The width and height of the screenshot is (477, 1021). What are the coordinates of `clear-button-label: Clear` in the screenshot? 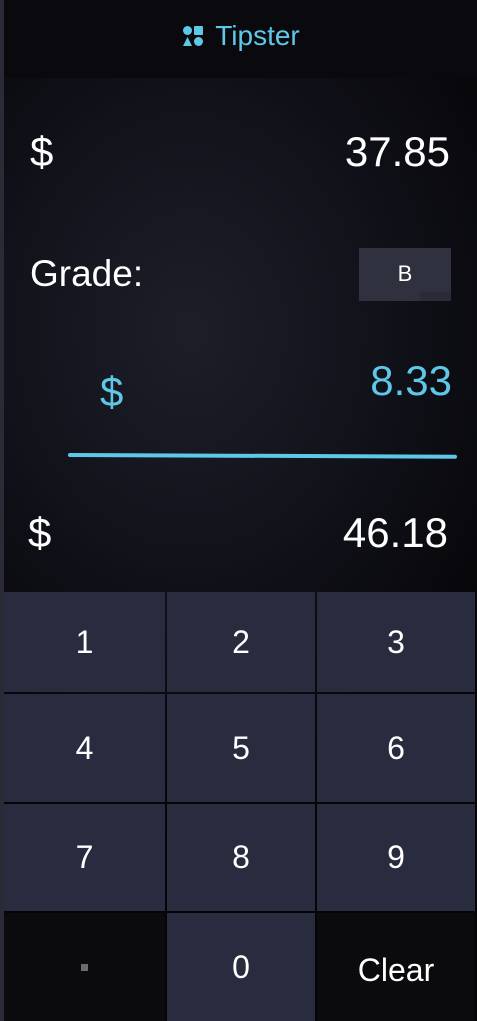 It's located at (396, 969).